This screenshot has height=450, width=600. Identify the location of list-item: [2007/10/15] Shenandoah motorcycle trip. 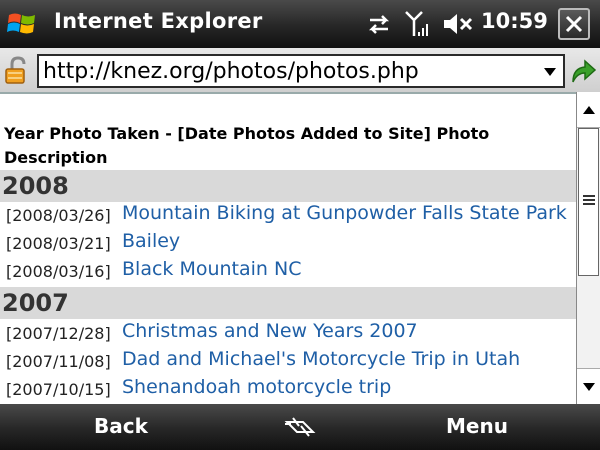
(288, 390).